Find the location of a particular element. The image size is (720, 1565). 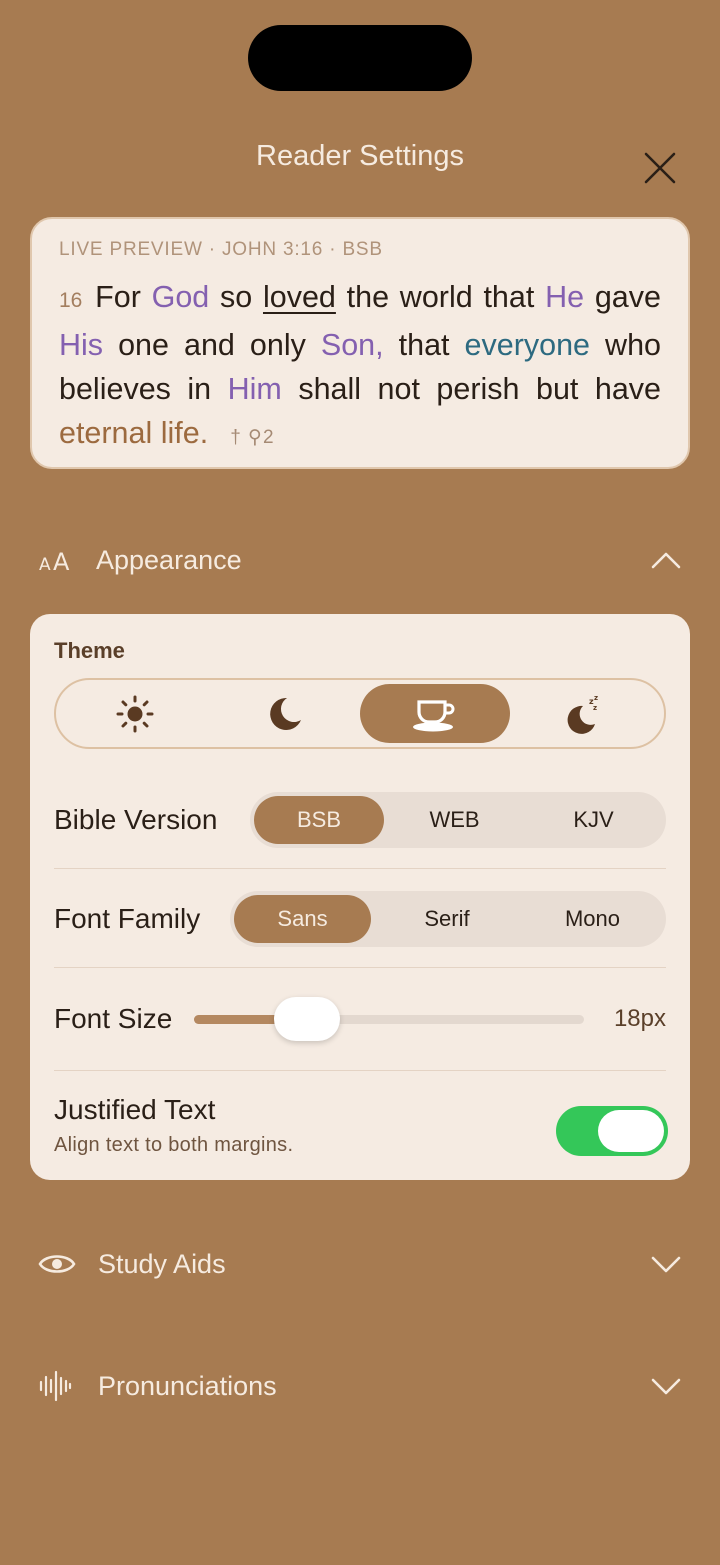

verse-text: one and only is located at coordinates (212, 345).